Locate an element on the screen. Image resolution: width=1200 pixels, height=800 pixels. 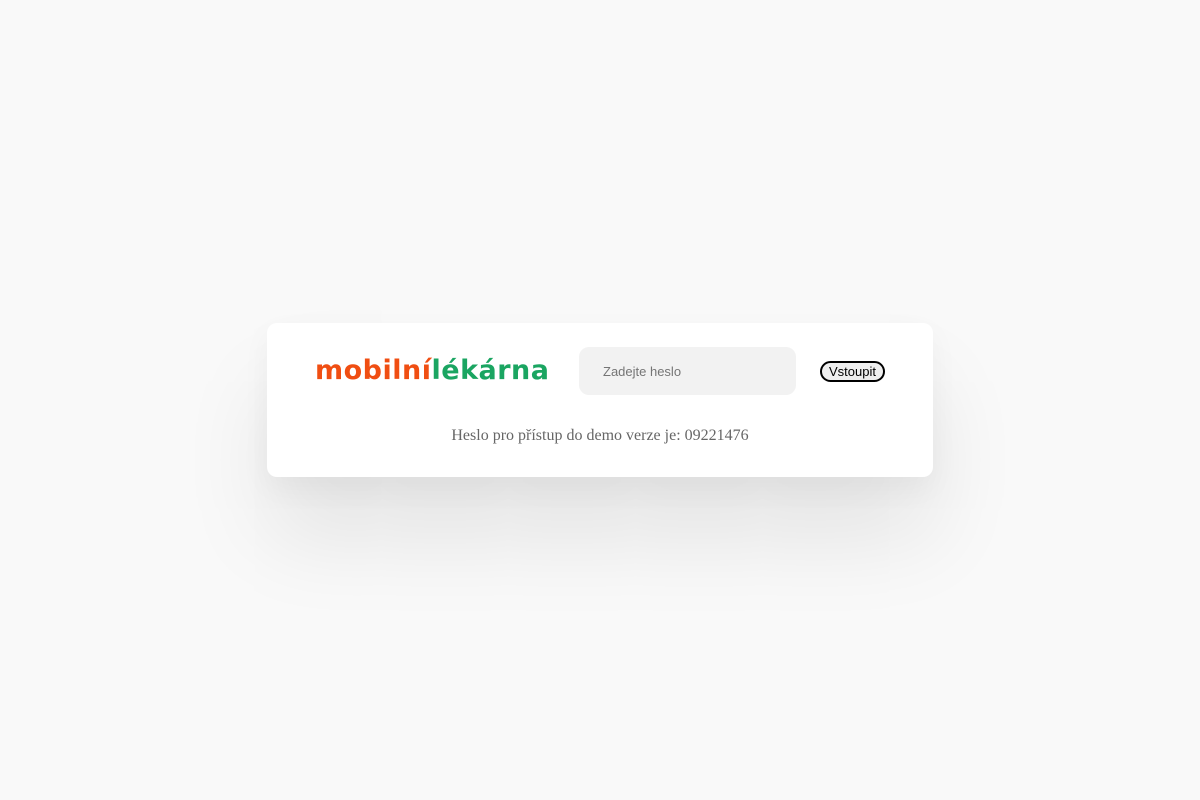
logo-text-mobilni: mobilní is located at coordinates (373, 370).